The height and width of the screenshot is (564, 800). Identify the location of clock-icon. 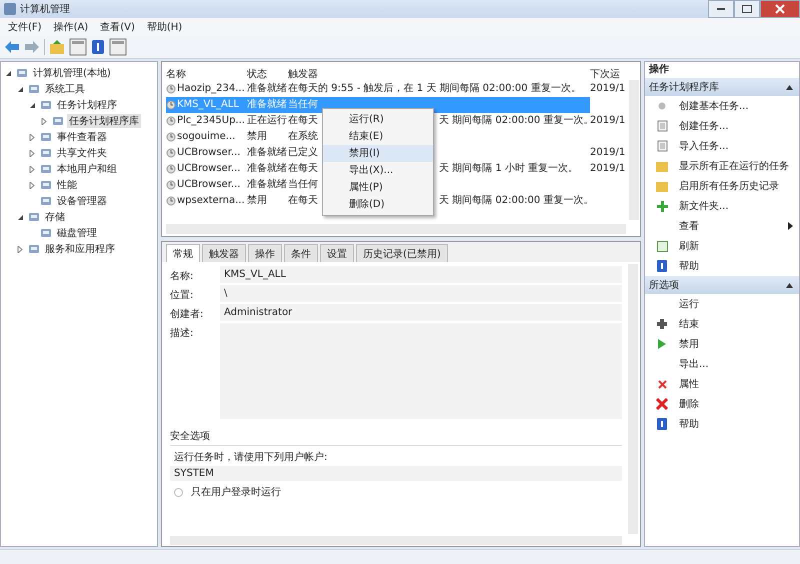
(171, 137).